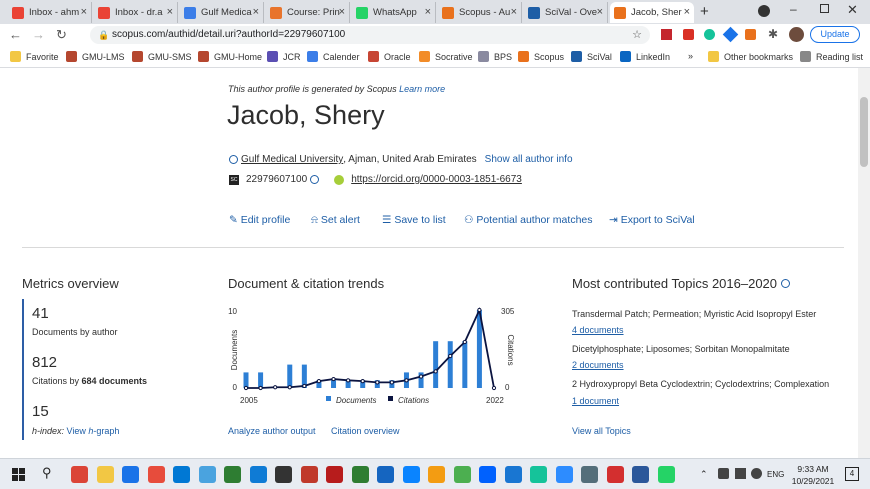 The height and width of the screenshot is (489, 870). What do you see at coordinates (723, 473) in the screenshot?
I see `battery-icon` at bounding box center [723, 473].